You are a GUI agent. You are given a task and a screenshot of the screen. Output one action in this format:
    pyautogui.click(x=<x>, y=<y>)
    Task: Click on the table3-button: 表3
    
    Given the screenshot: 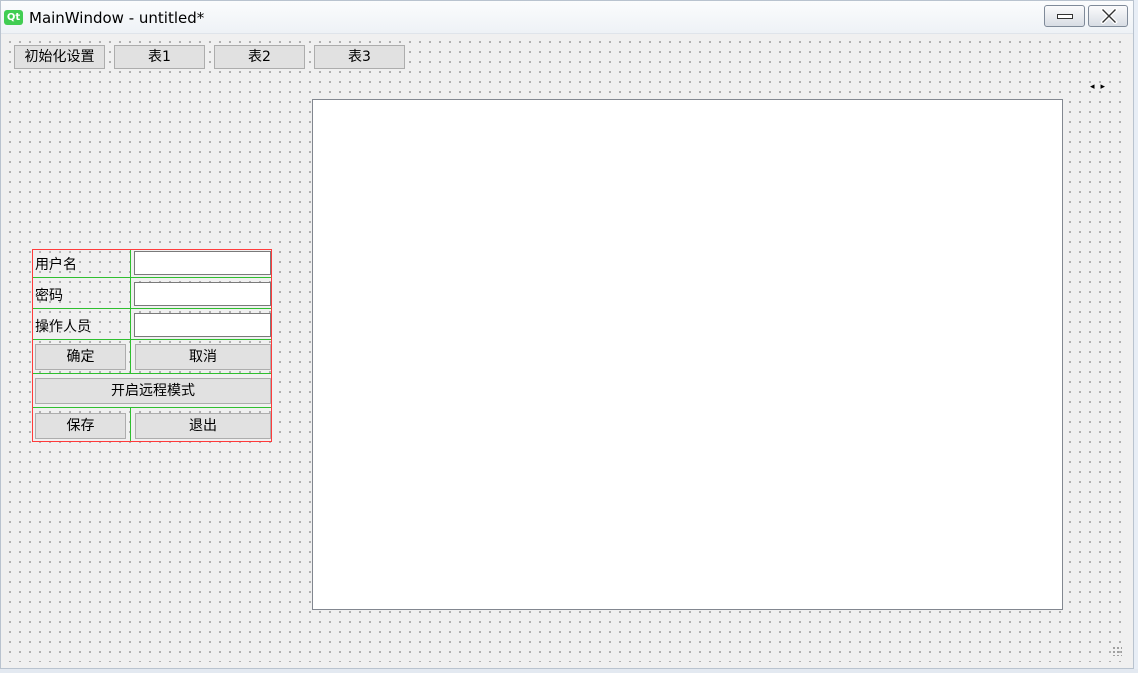 What is the action you would take?
    pyautogui.click(x=359, y=57)
    